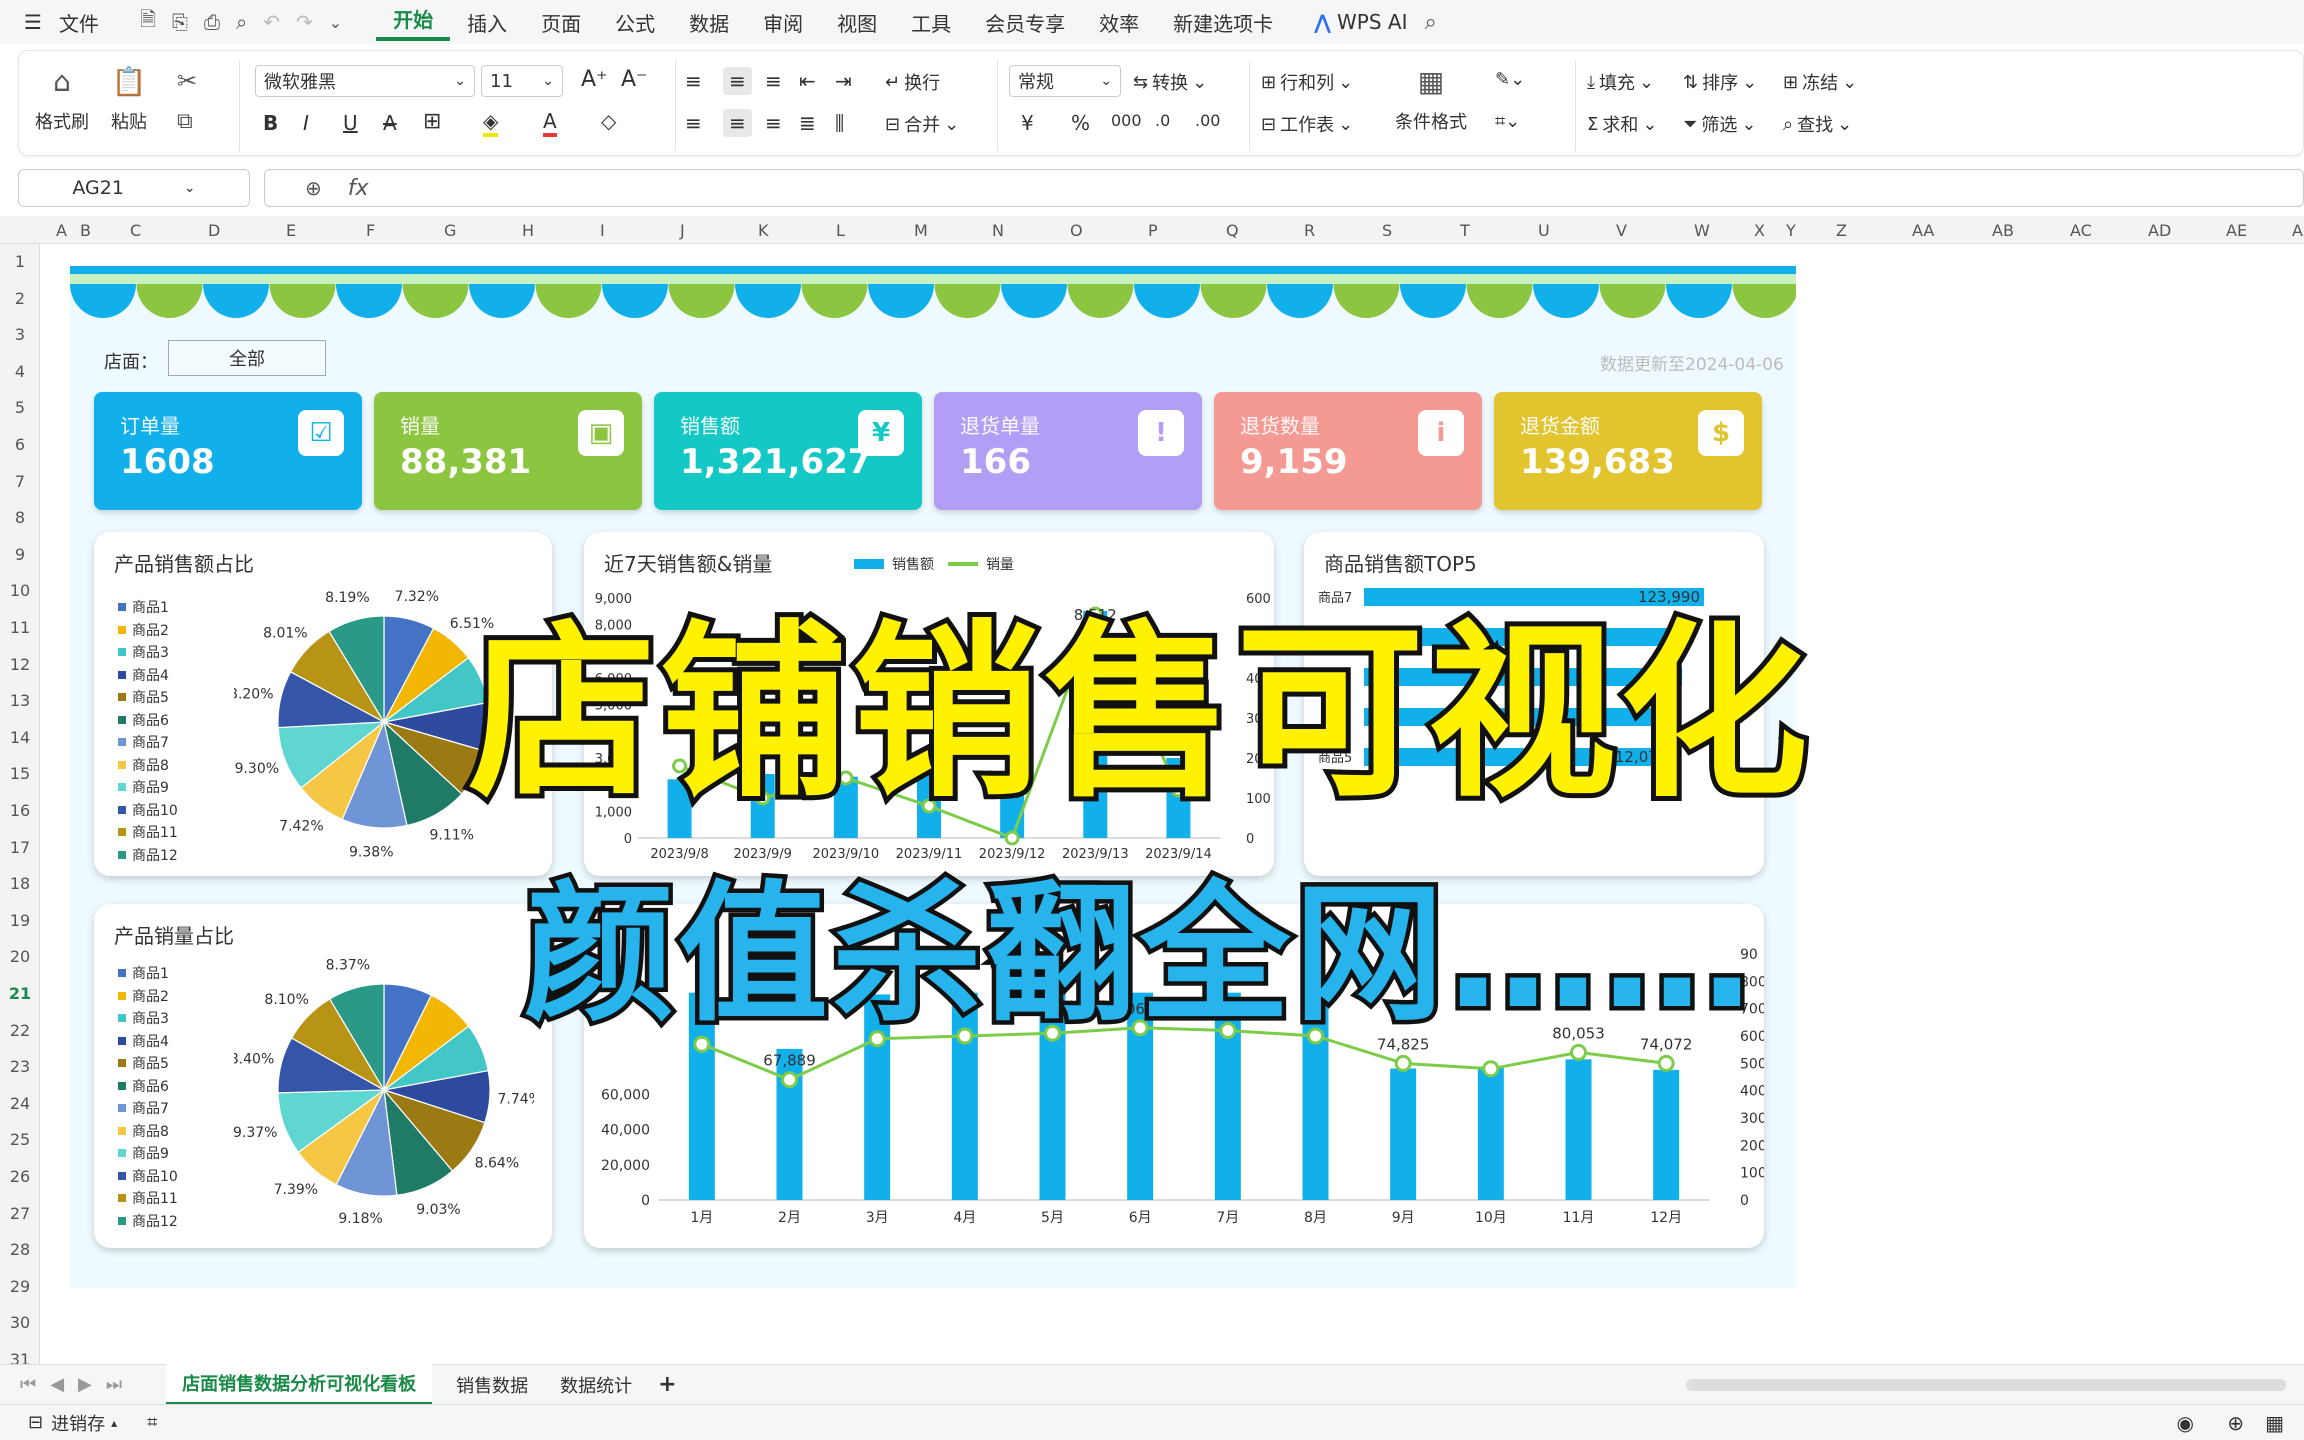  I want to click on bold-icon: B, so click(270, 123).